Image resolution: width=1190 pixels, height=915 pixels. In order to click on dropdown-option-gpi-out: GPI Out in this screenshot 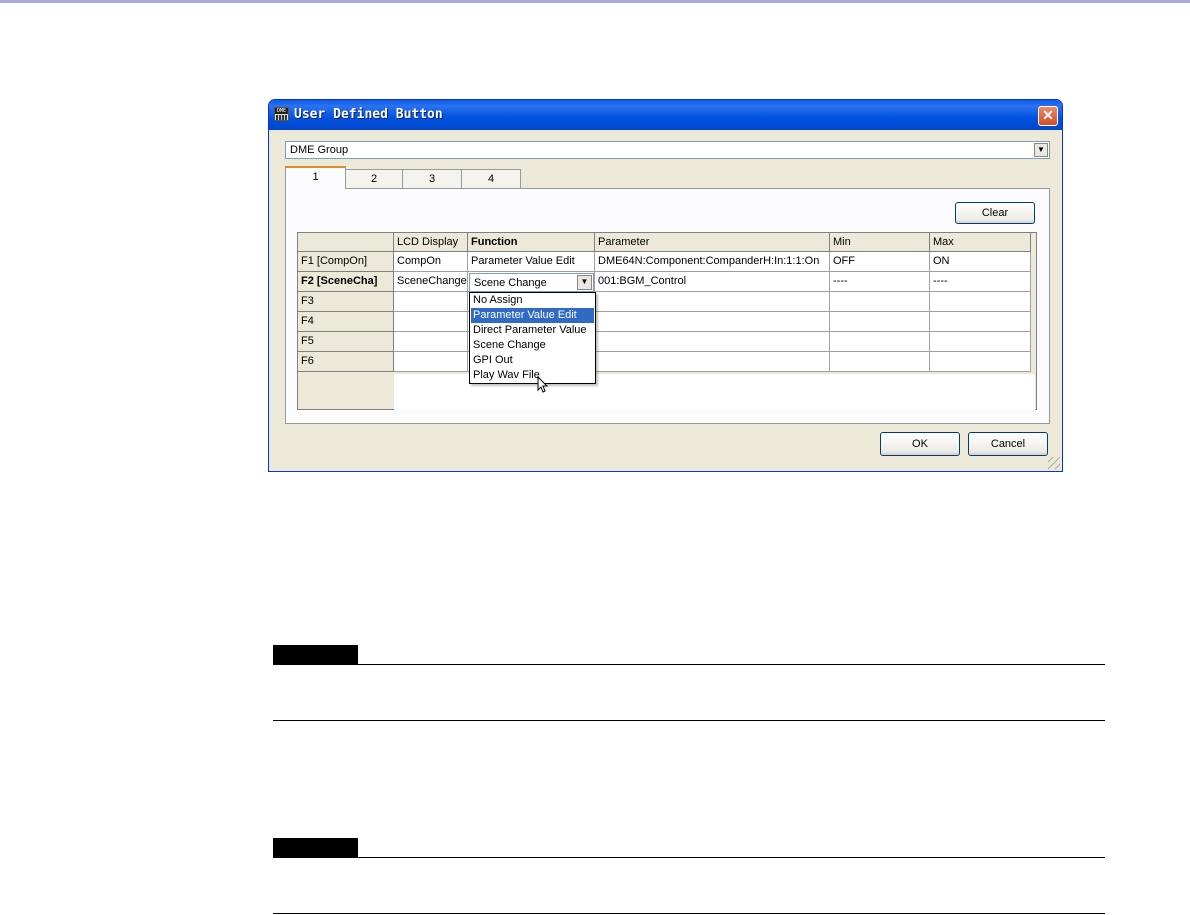, I will do `click(532, 360)`.